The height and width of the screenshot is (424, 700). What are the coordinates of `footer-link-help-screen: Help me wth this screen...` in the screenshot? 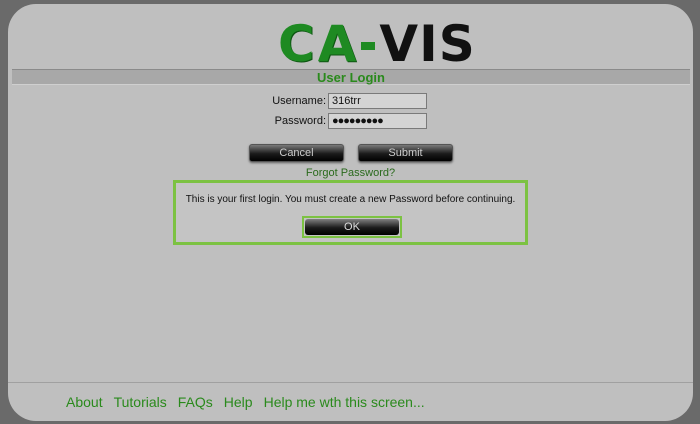 It's located at (344, 402).